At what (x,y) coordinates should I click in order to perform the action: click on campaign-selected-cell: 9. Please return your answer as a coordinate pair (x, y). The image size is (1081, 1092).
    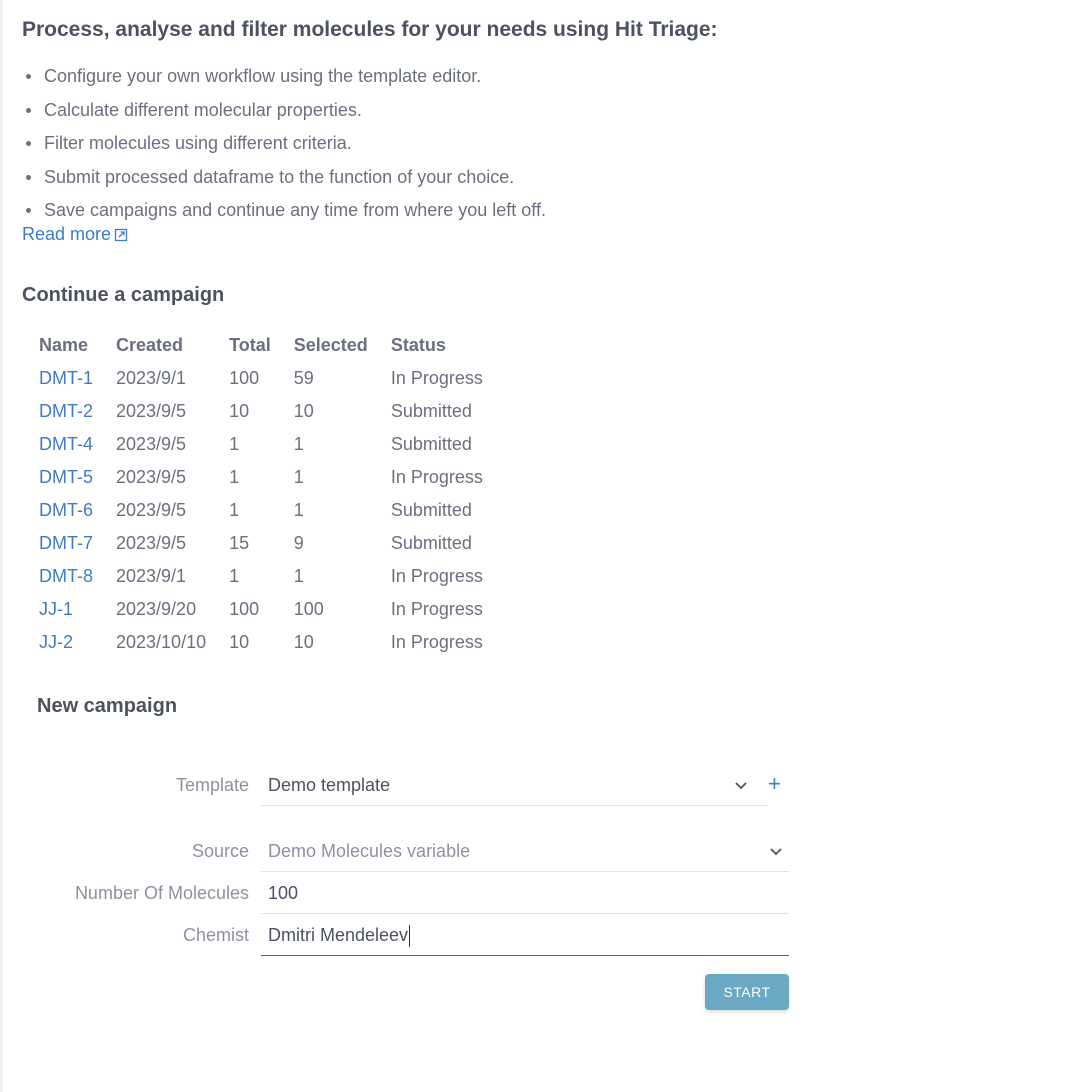
    Looking at the image, I should click on (298, 543).